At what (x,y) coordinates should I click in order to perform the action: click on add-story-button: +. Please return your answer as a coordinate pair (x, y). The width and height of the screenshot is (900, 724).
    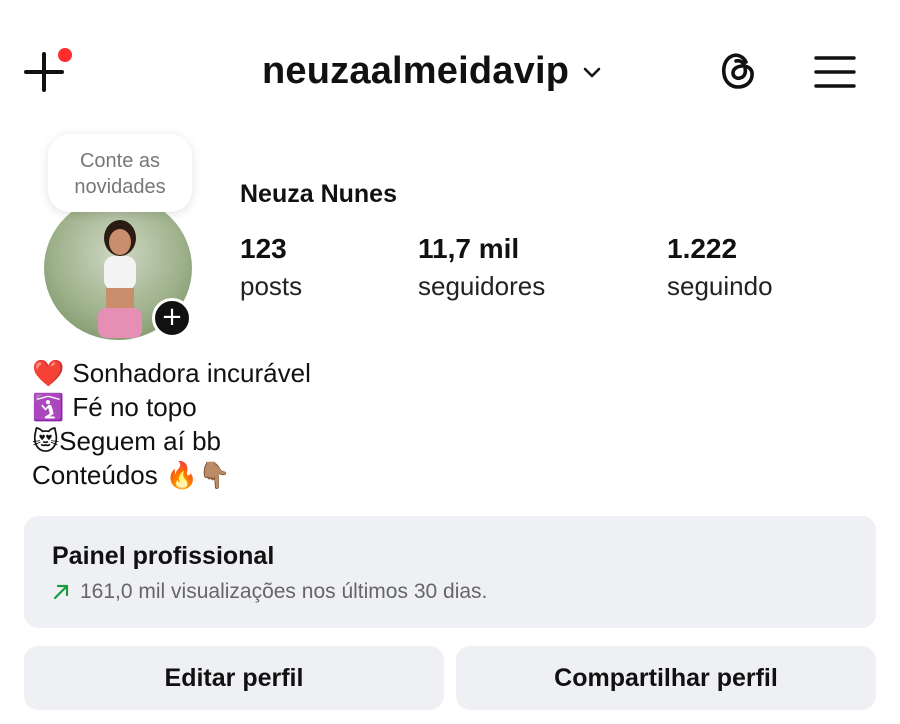
    Looking at the image, I should click on (172, 318).